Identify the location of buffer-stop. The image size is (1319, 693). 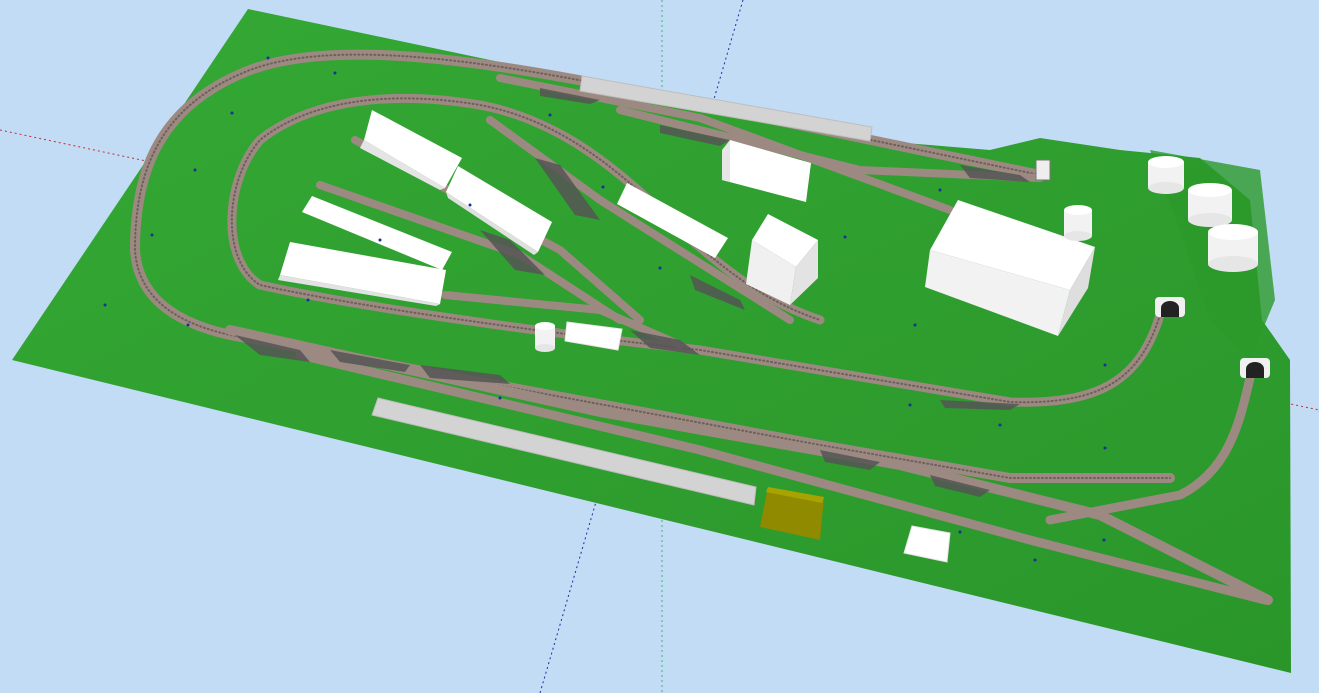
(1043, 170).